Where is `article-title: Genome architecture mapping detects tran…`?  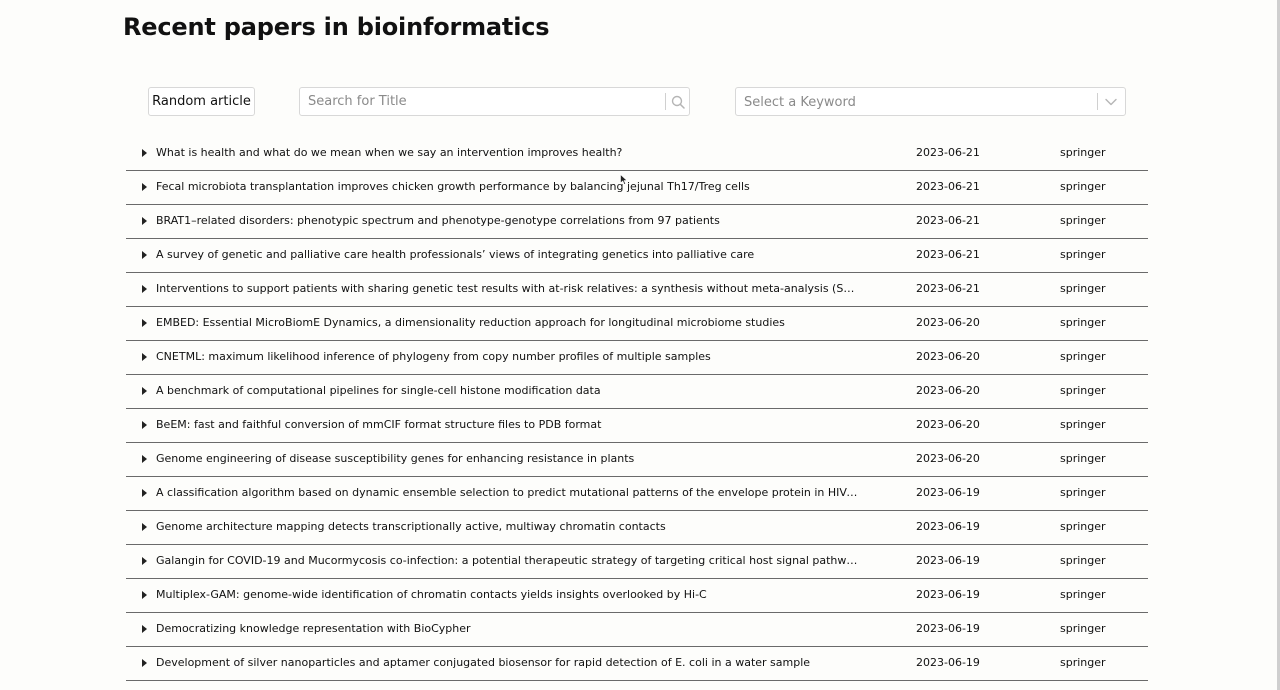
article-title: Genome architecture mapping detects tran… is located at coordinates (507, 526).